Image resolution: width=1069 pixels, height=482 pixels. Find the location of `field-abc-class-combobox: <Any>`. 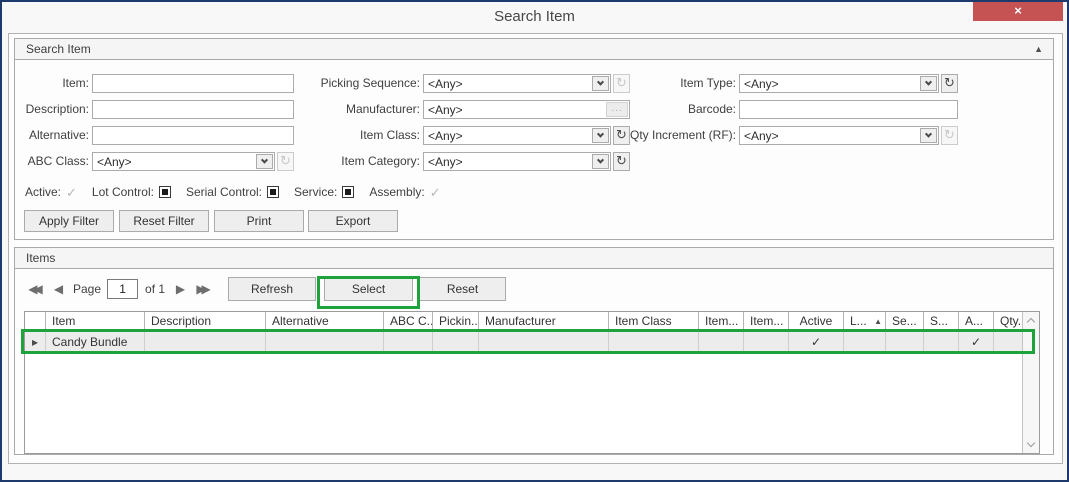

field-abc-class-combobox: <Any> is located at coordinates (183, 161).